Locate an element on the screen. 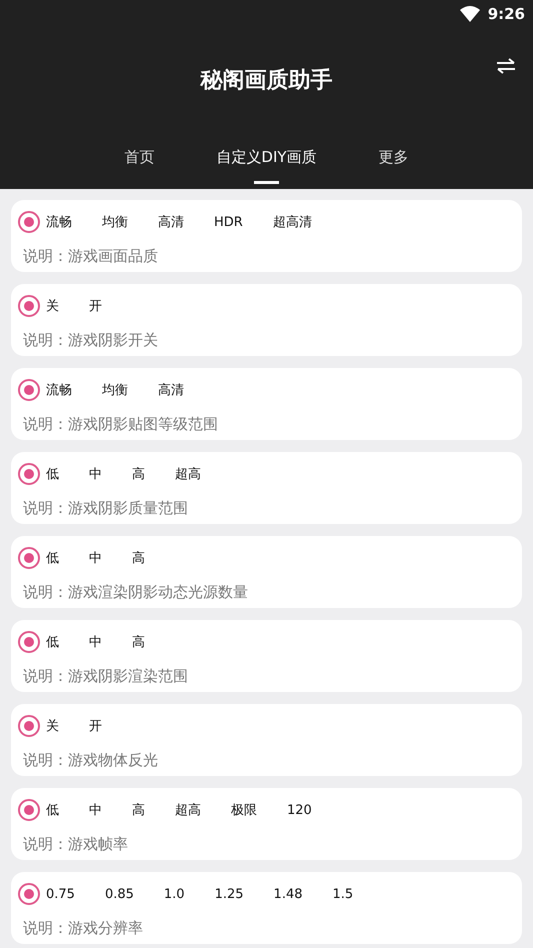 The image size is (533, 948). option-label: 极限 is located at coordinates (244, 810).